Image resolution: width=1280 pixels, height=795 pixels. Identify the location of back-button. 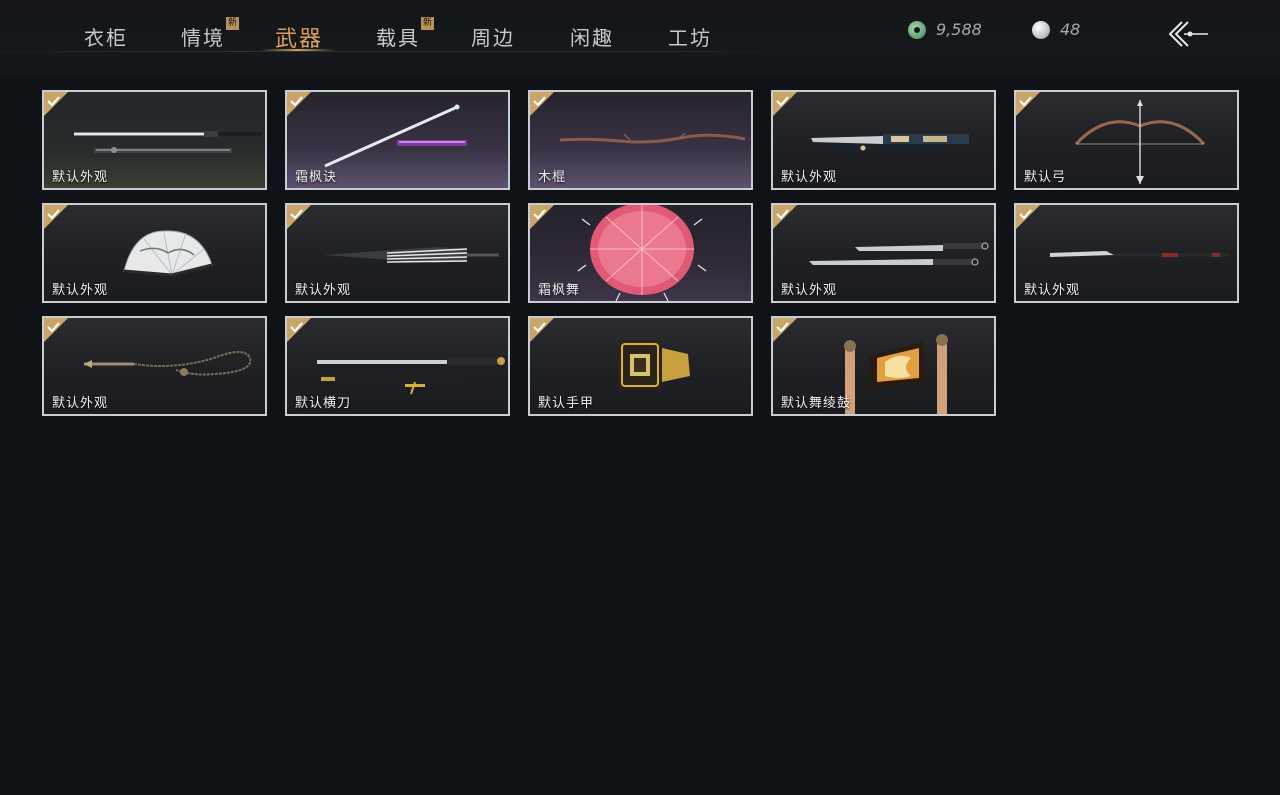
(1188, 34).